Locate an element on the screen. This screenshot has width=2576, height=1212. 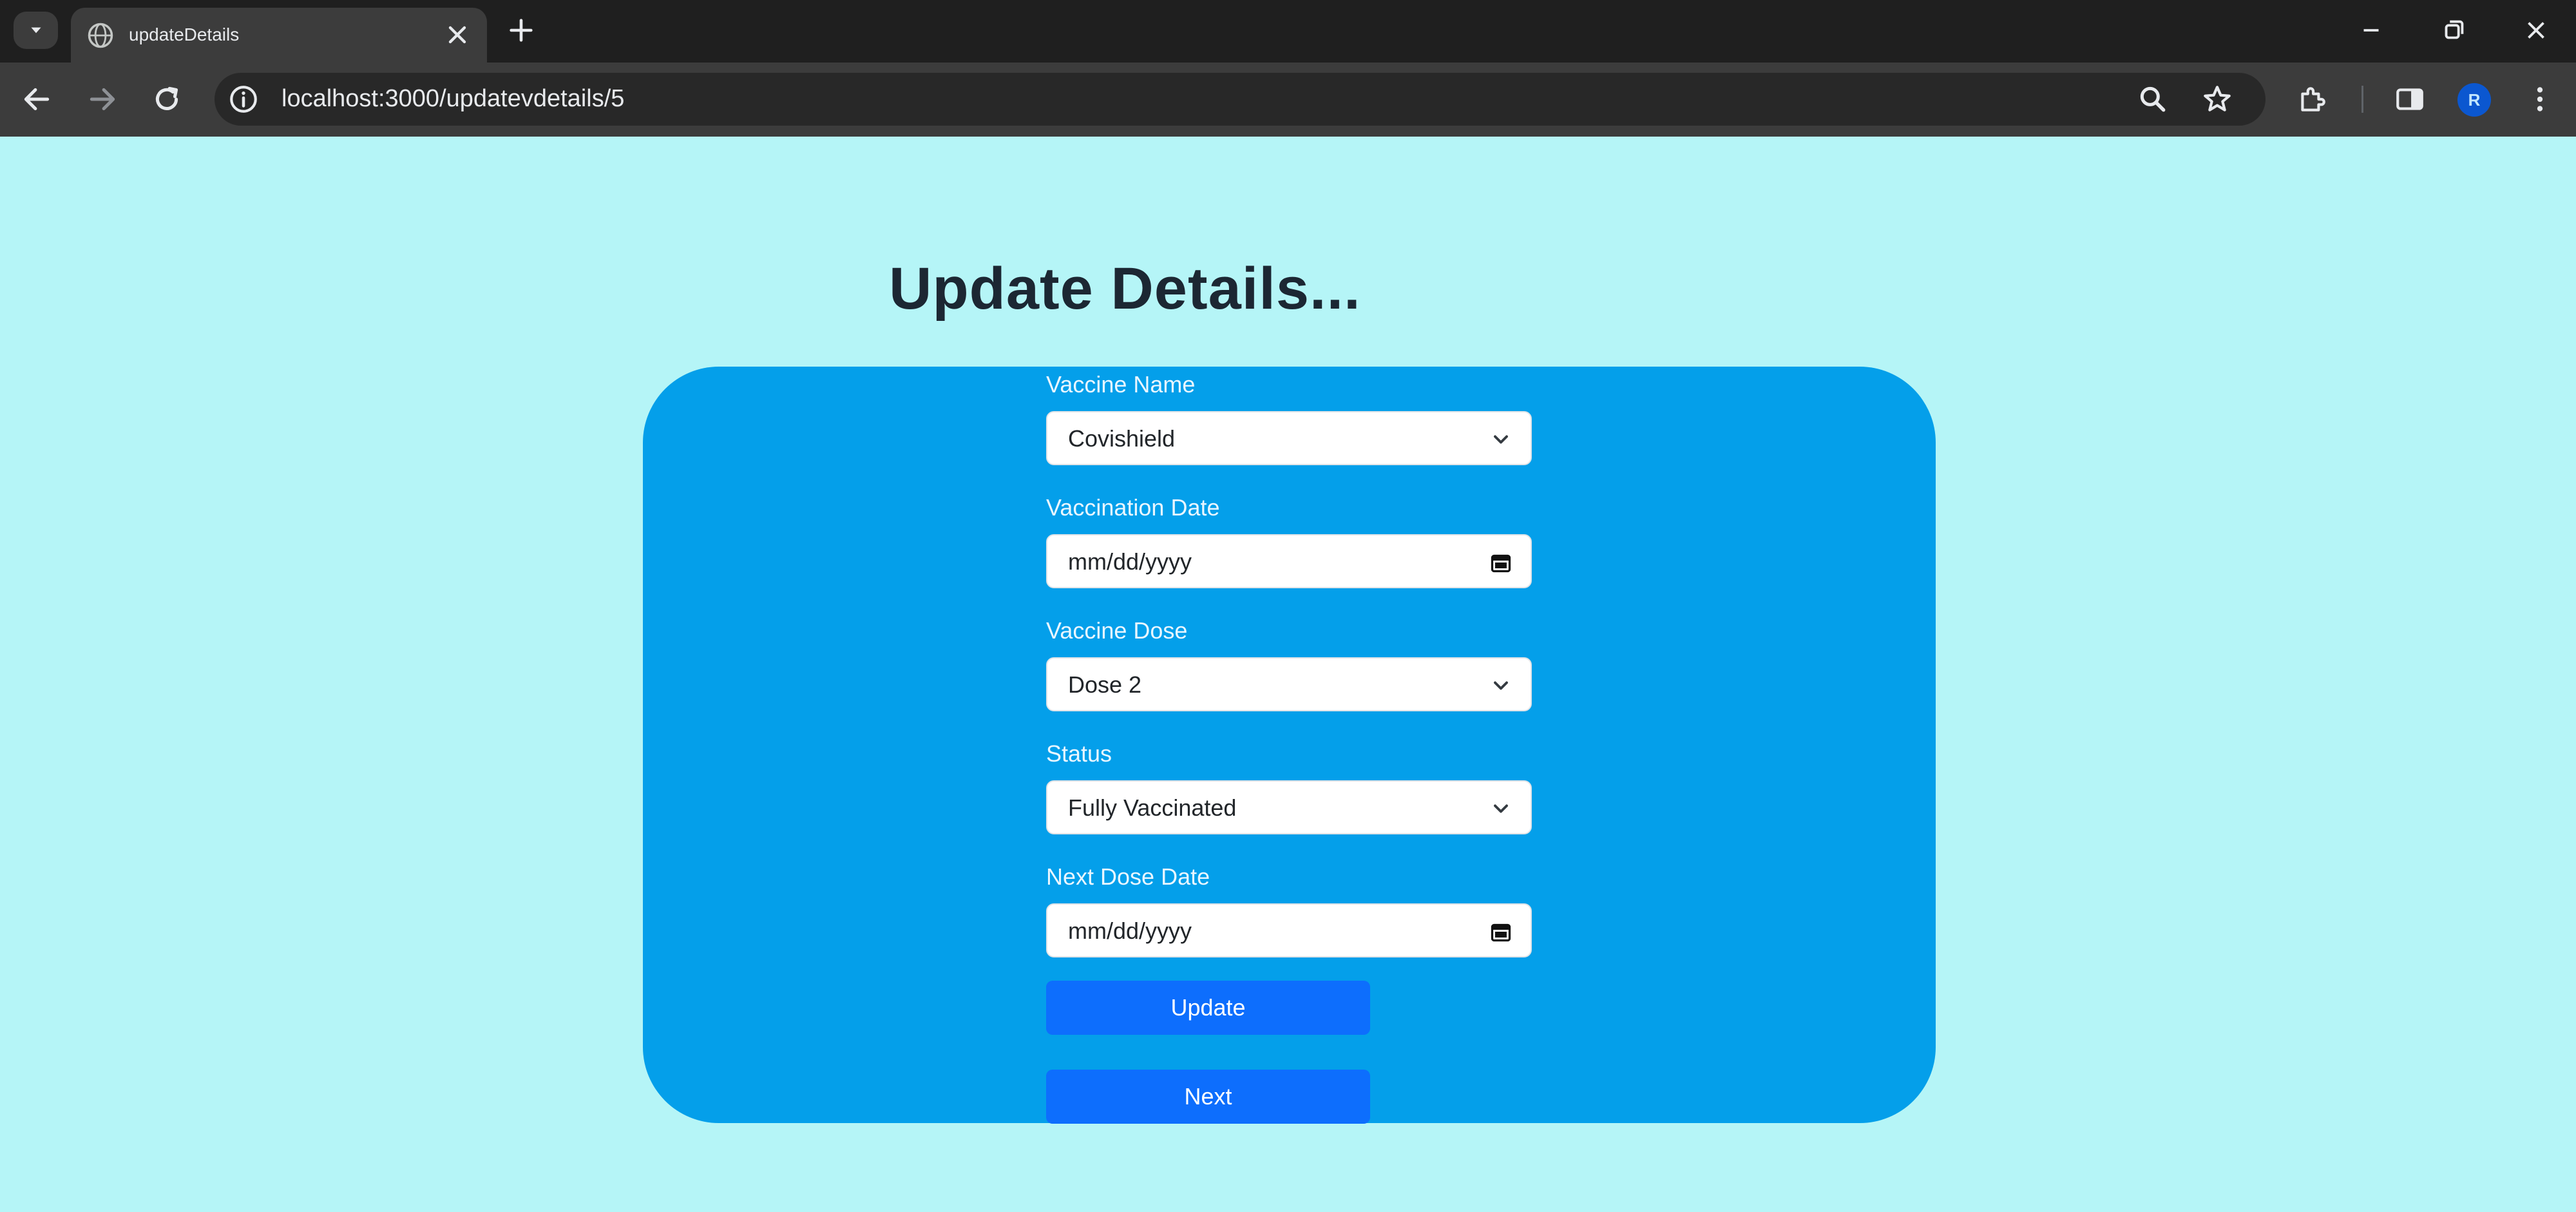
site-info-icon is located at coordinates (243, 99).